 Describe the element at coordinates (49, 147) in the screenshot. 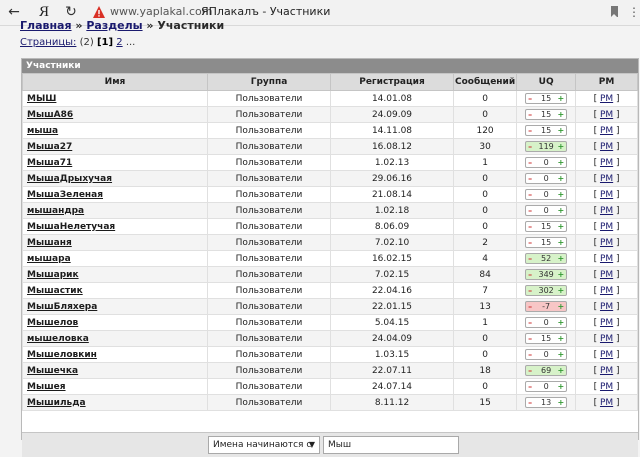

I see `member-name-link: Мыша27` at that location.